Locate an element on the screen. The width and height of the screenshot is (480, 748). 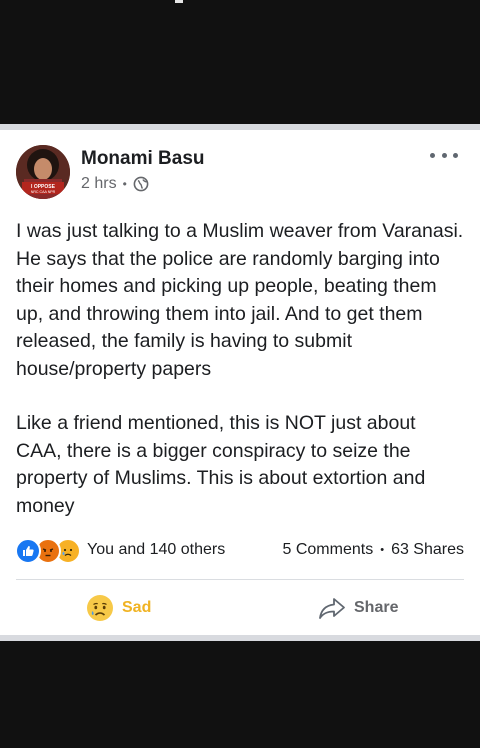
actions-divider is located at coordinates (240, 579).